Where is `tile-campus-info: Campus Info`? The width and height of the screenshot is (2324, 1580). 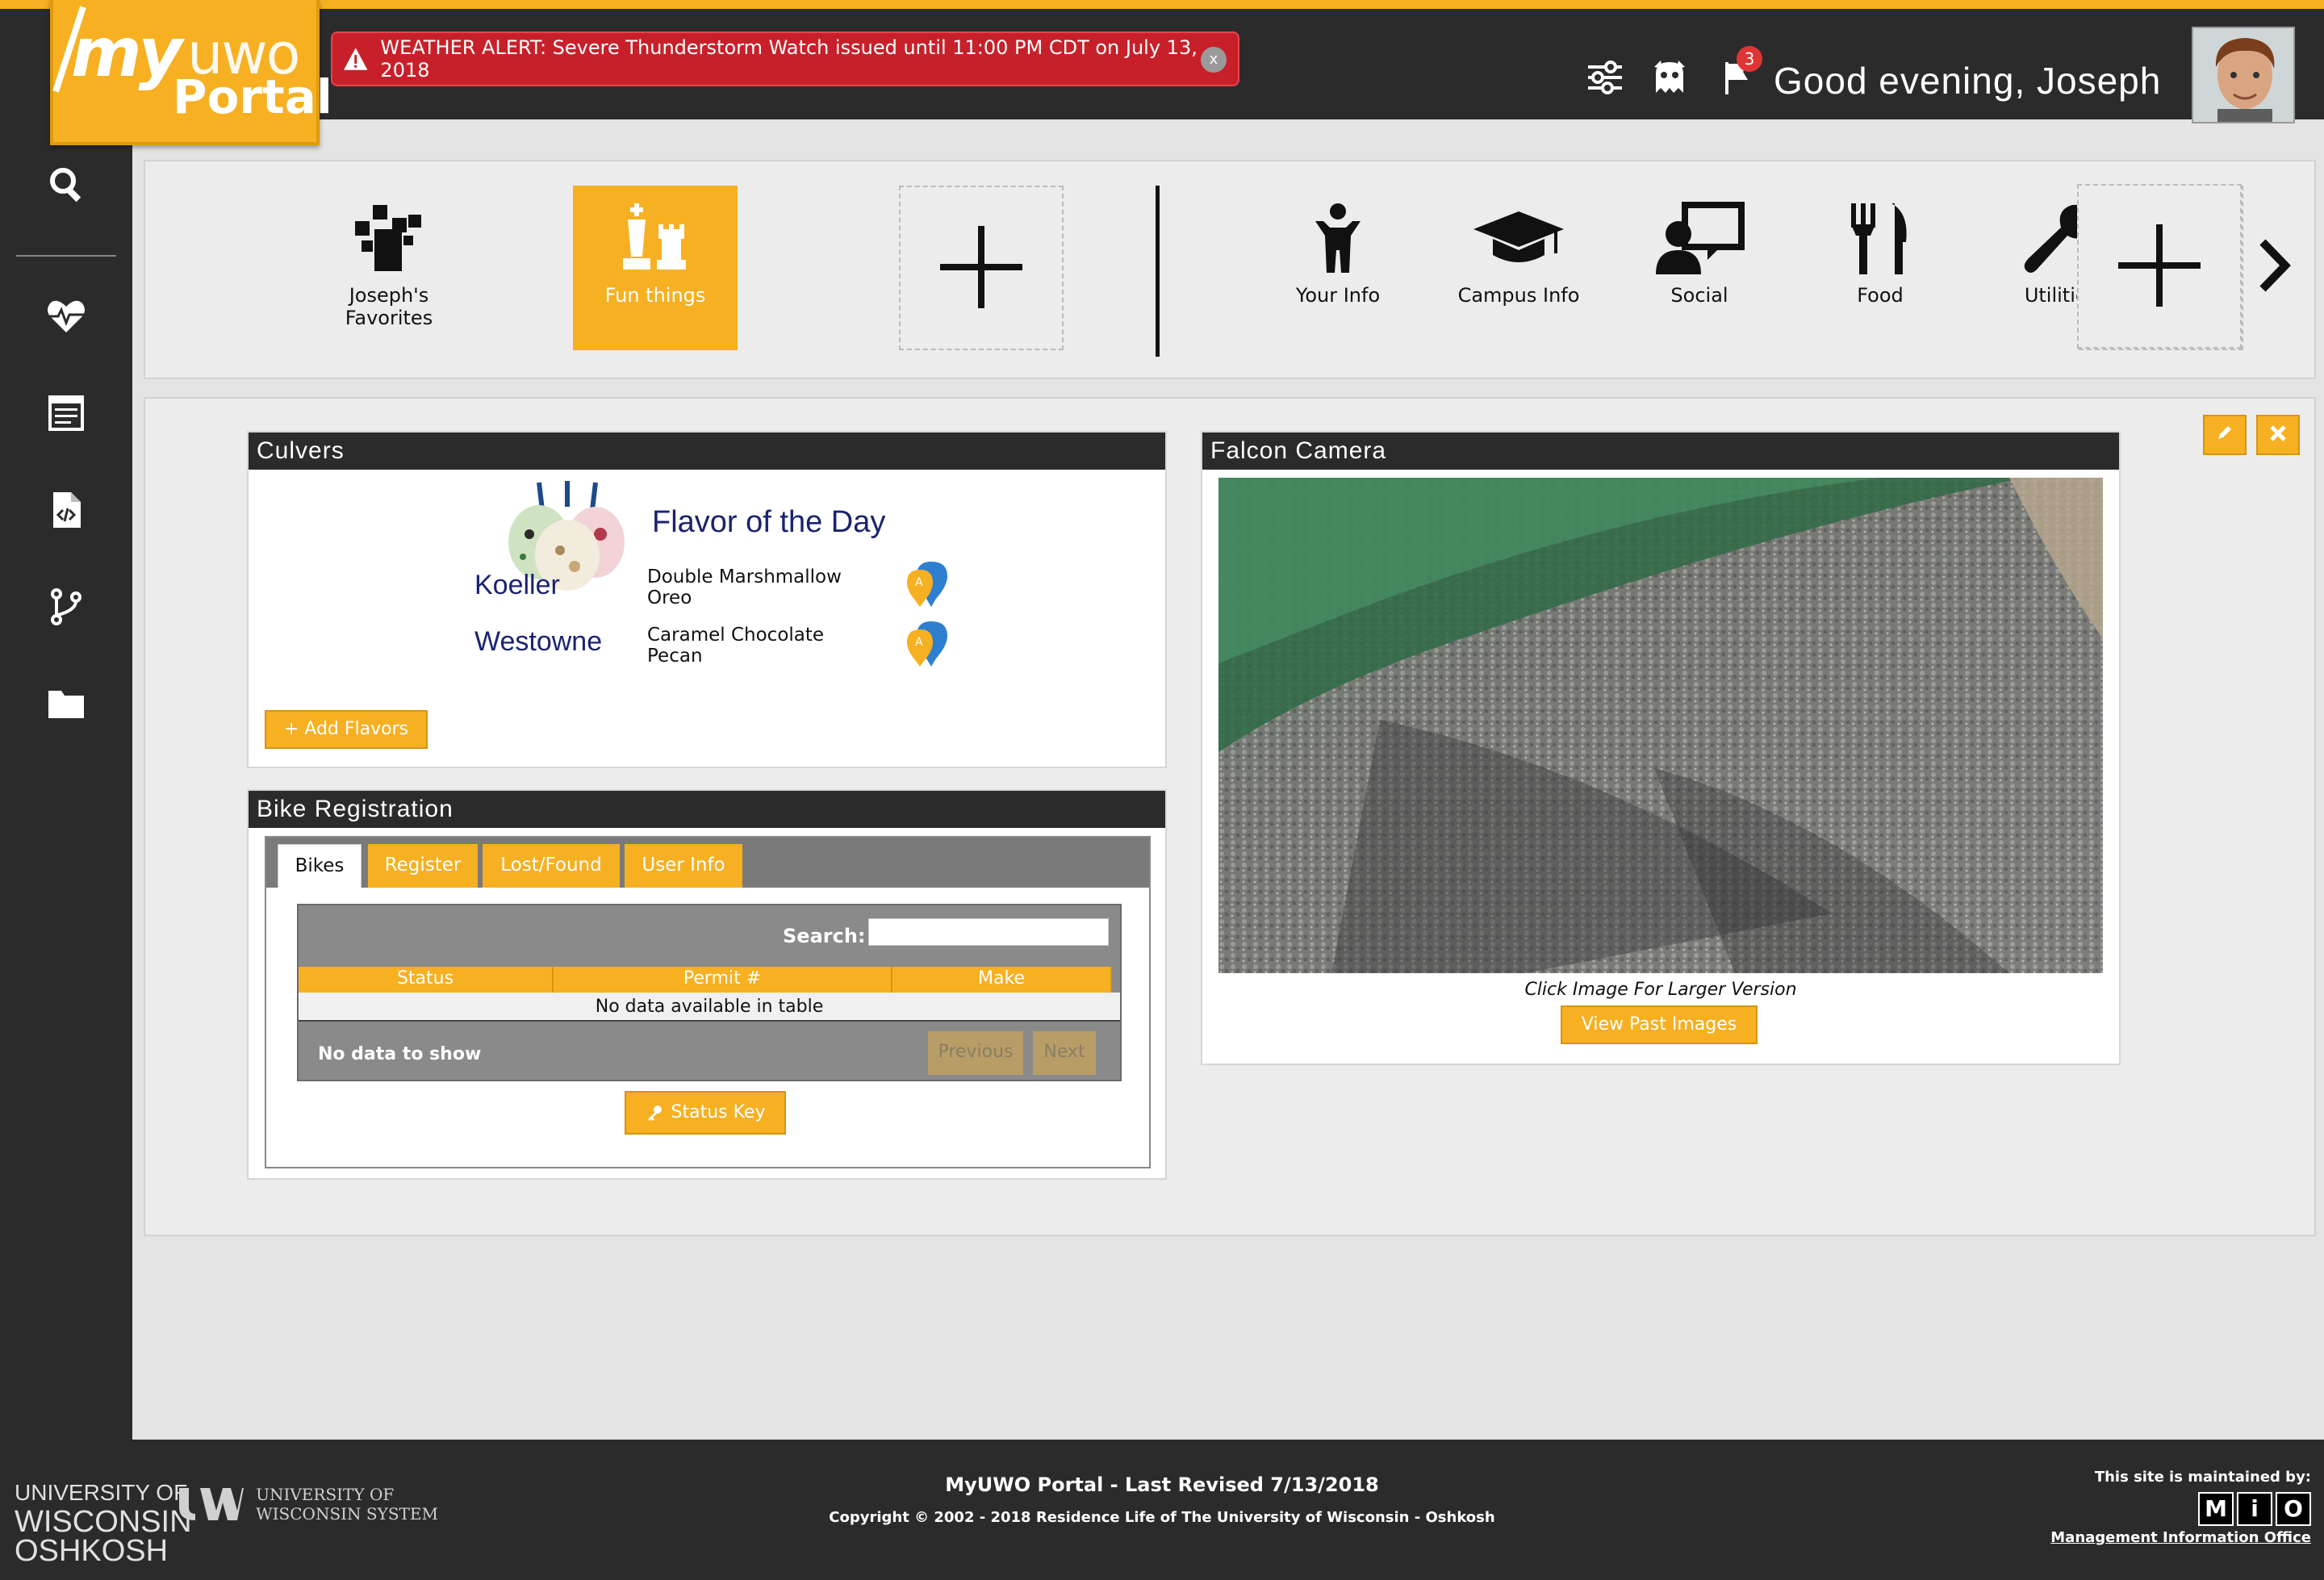 tile-campus-info: Campus Info is located at coordinates (1518, 268).